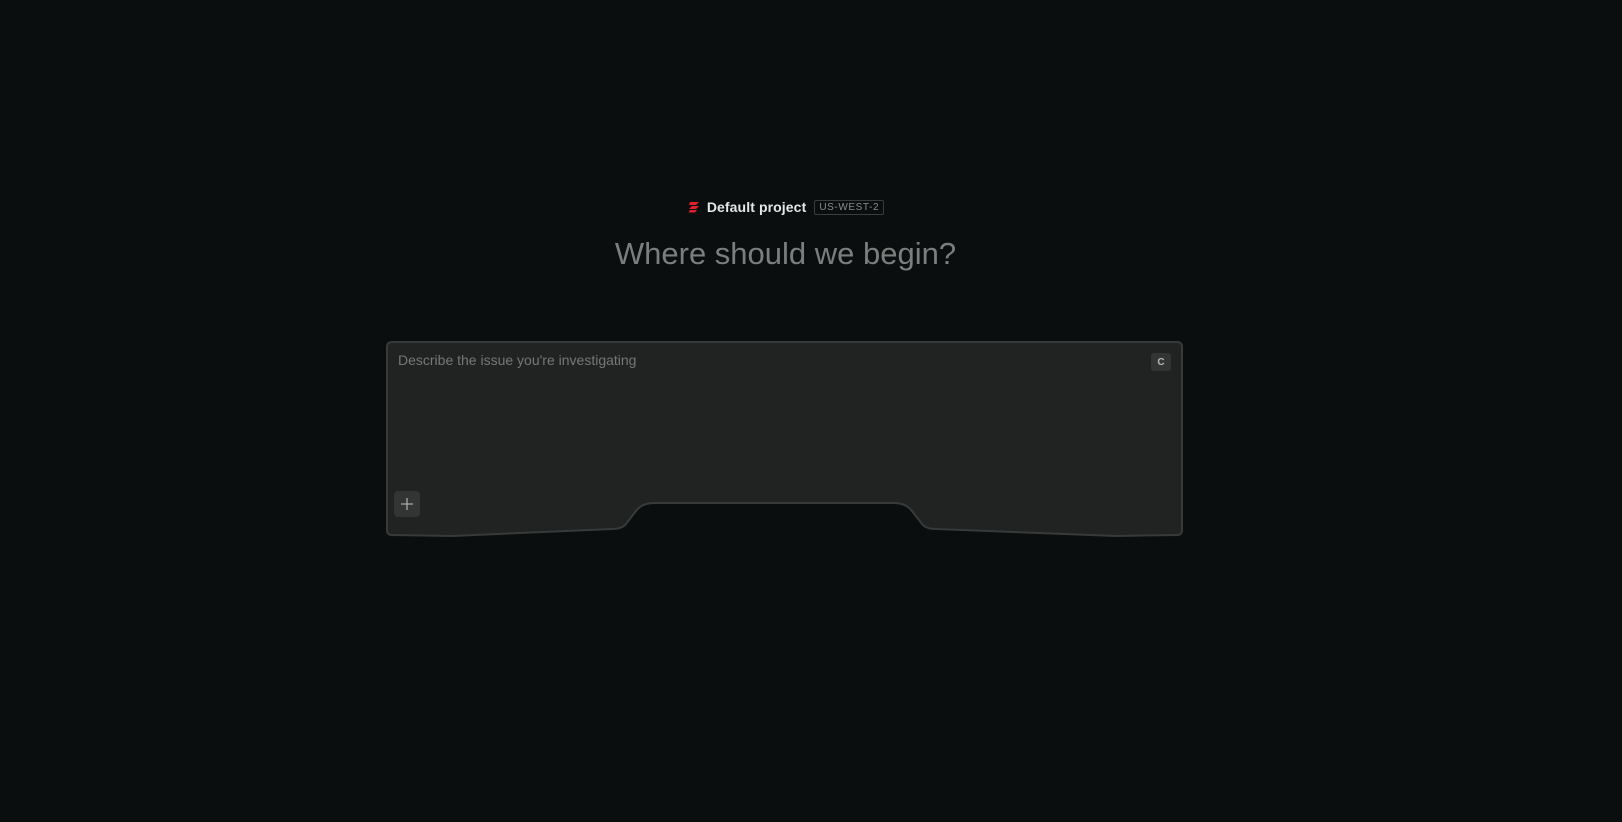 The height and width of the screenshot is (822, 1622). Describe the element at coordinates (849, 207) in the screenshot. I see `region-badge: US-WEST-2` at that location.